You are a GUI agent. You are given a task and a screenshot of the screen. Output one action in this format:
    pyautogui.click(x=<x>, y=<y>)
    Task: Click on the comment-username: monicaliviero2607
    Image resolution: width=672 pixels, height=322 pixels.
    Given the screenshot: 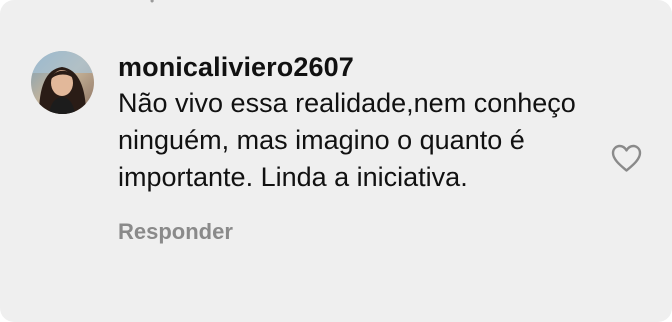 What is the action you would take?
    pyautogui.click(x=358, y=67)
    